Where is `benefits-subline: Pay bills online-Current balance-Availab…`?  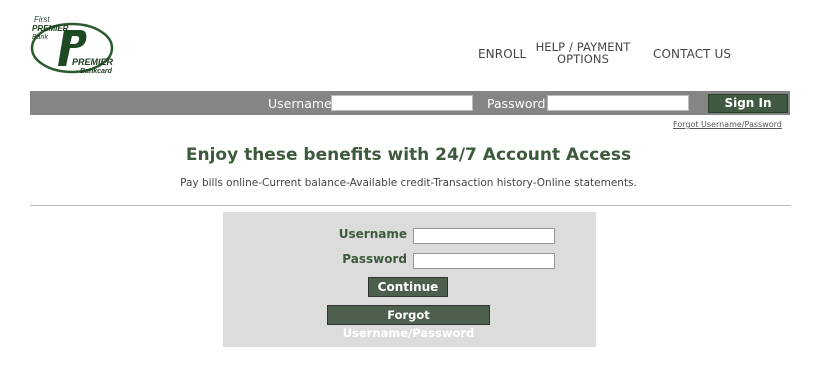 benefits-subline: Pay bills online-Current balance-Availab… is located at coordinates (408, 183).